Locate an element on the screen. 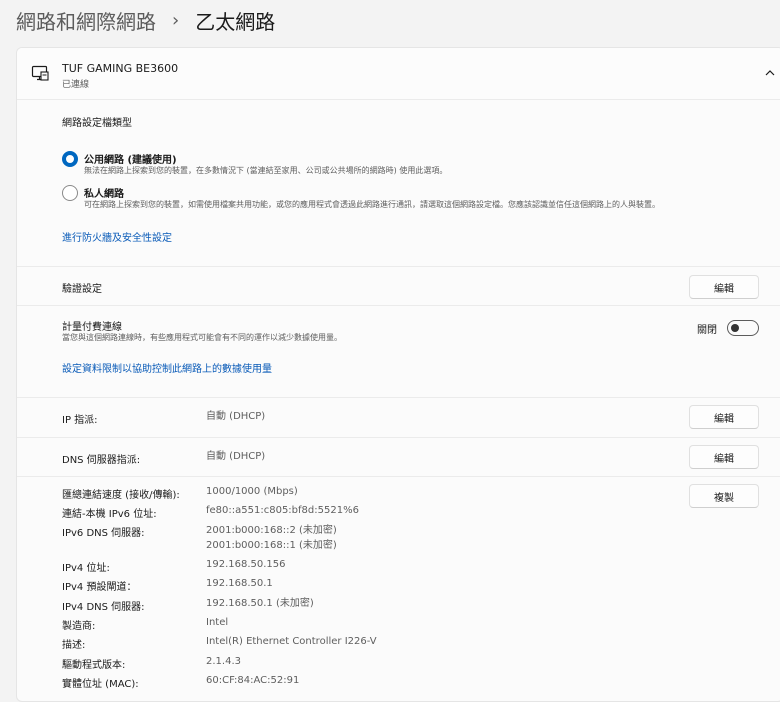  dns-assignment-value: 自動 (DHCP) is located at coordinates (236, 456).